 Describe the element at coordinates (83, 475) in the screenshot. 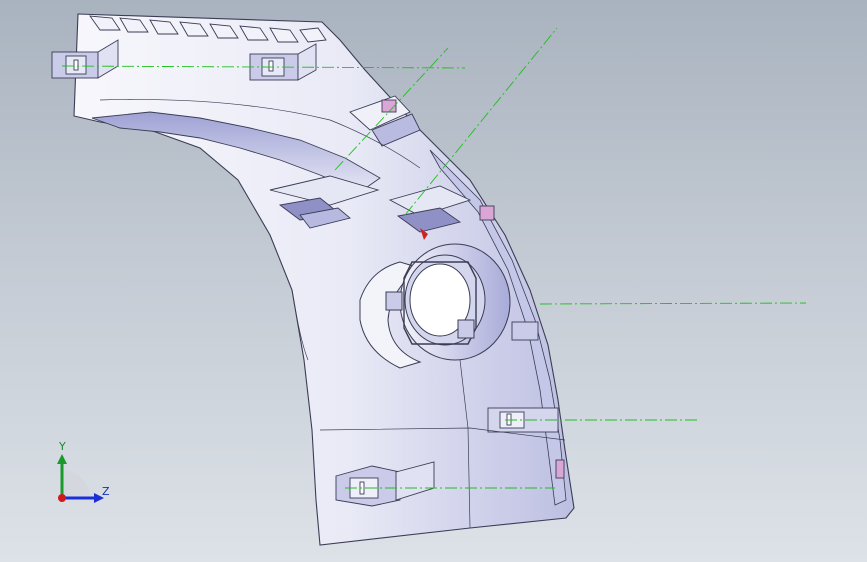

I see `coordinate-triad: Y Z` at that location.